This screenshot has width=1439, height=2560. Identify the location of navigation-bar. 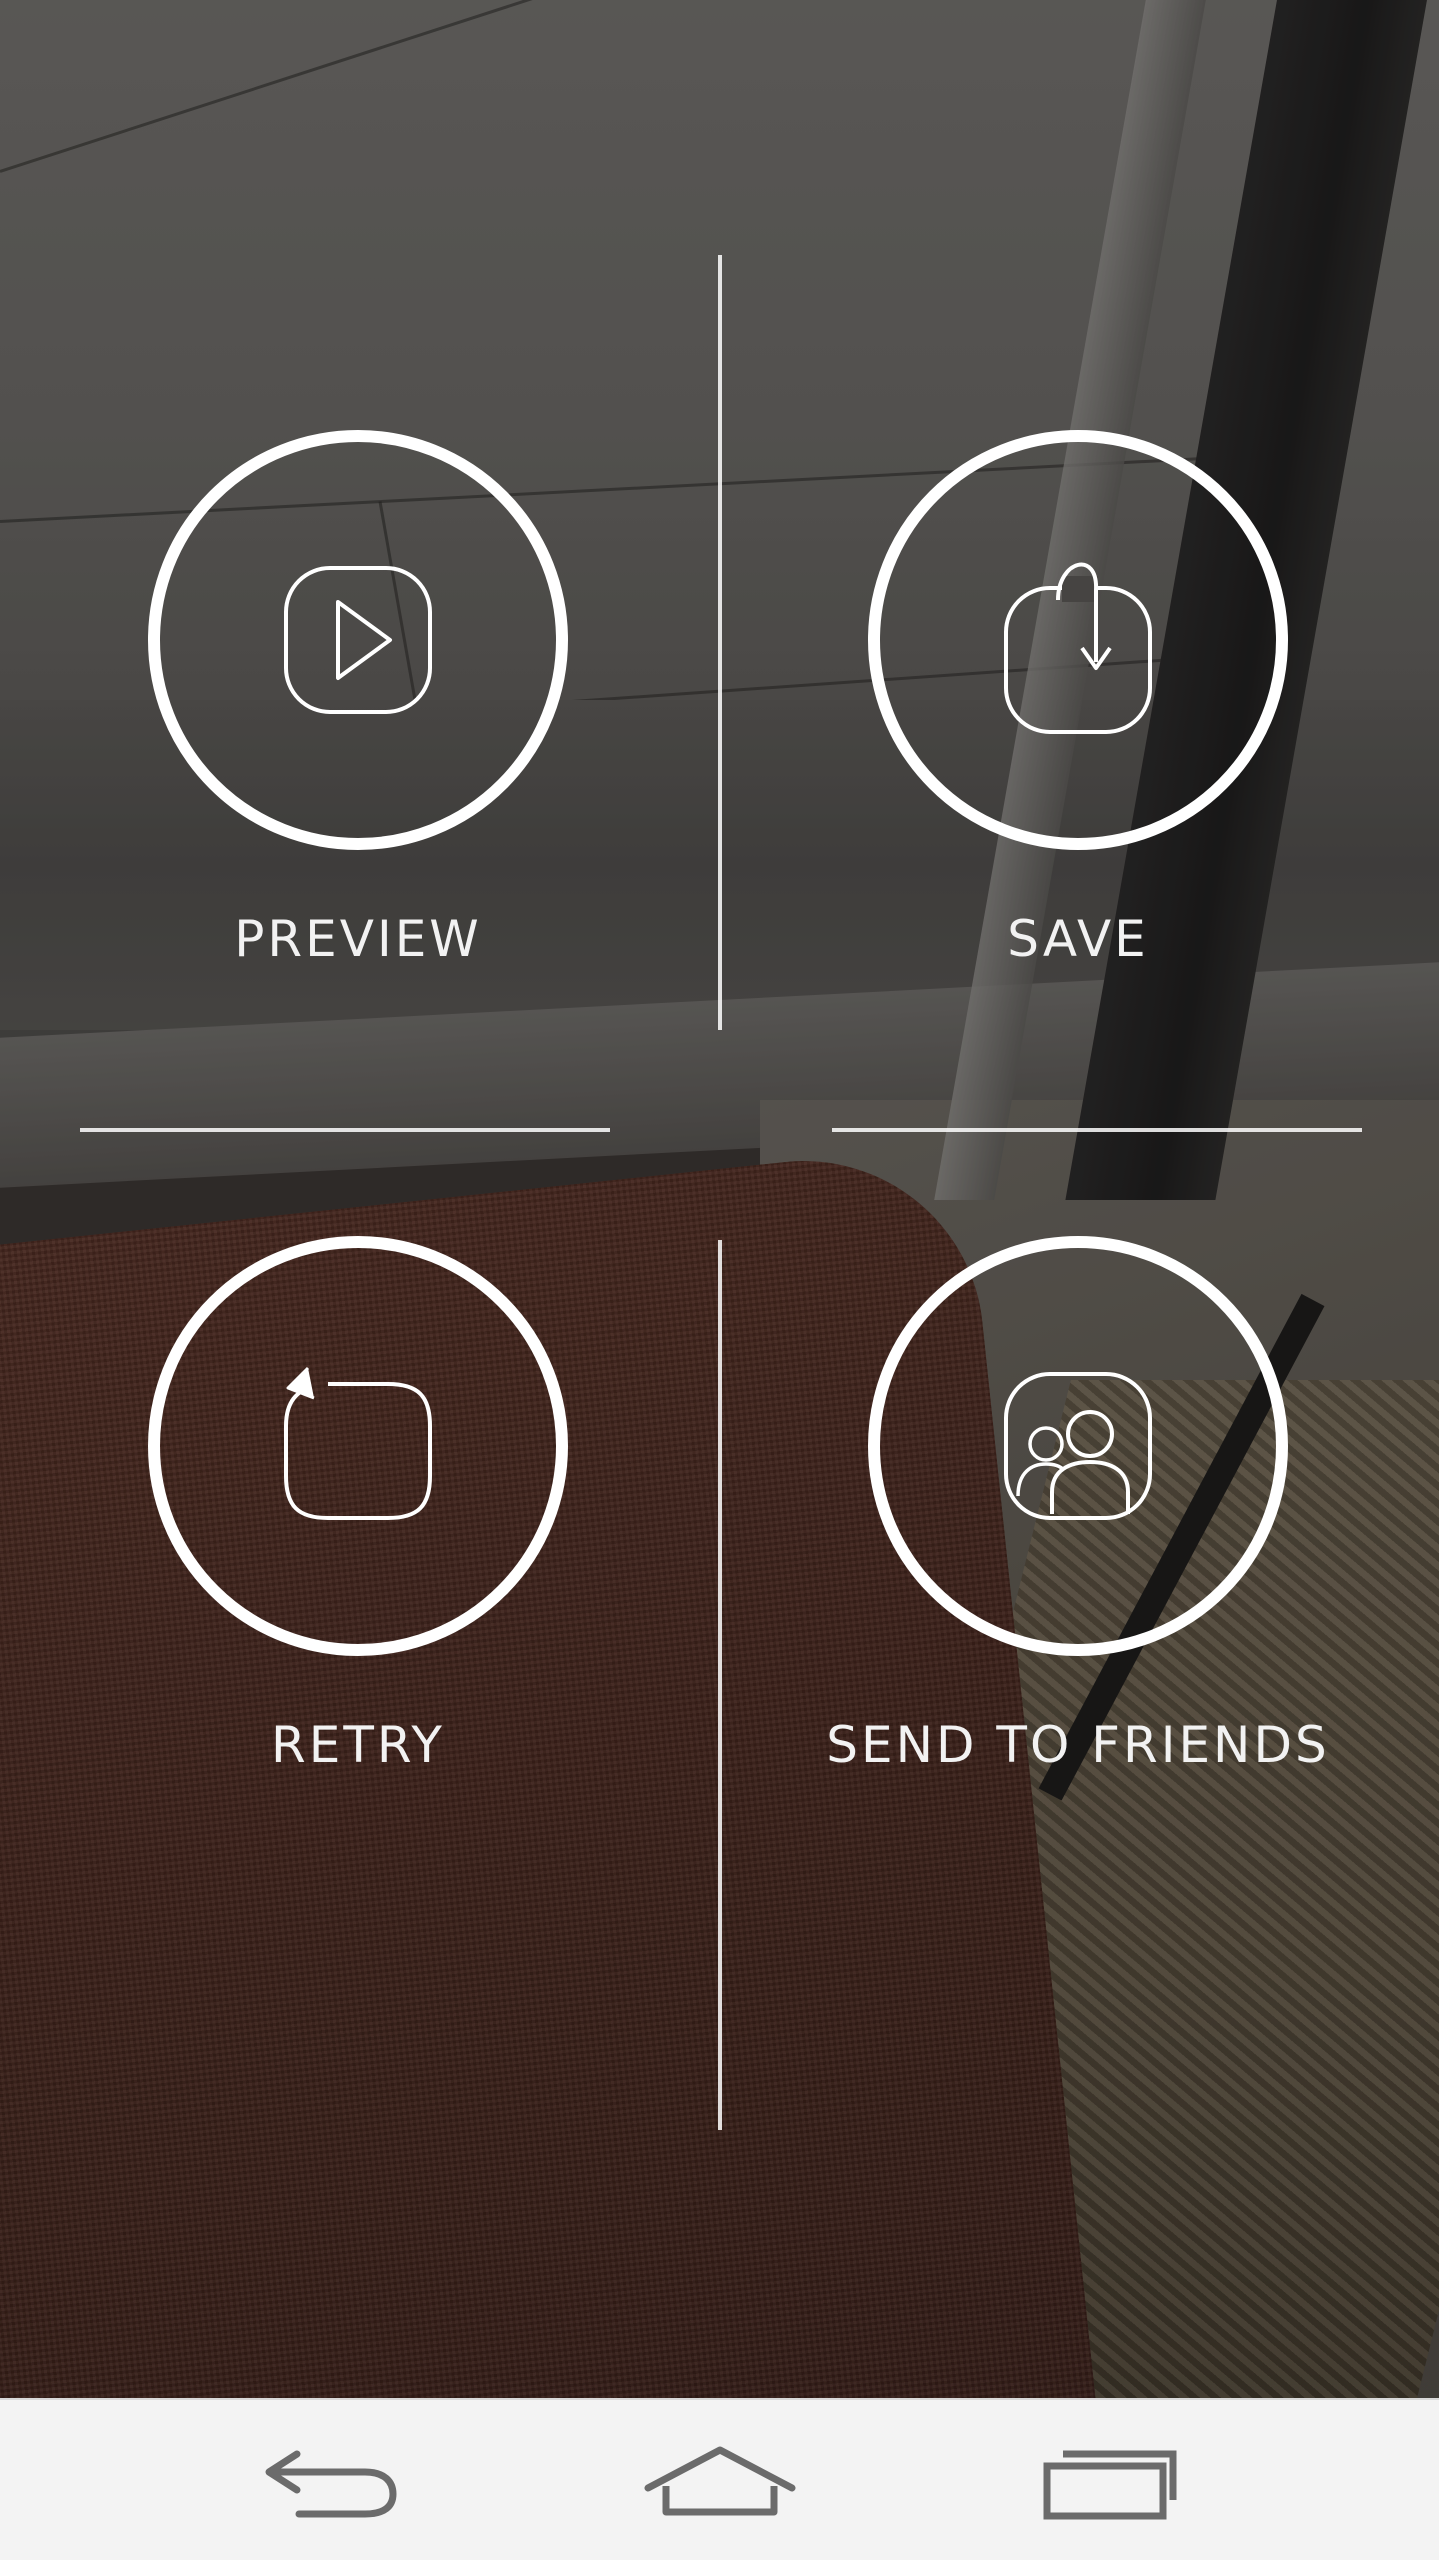
(719, 2479).